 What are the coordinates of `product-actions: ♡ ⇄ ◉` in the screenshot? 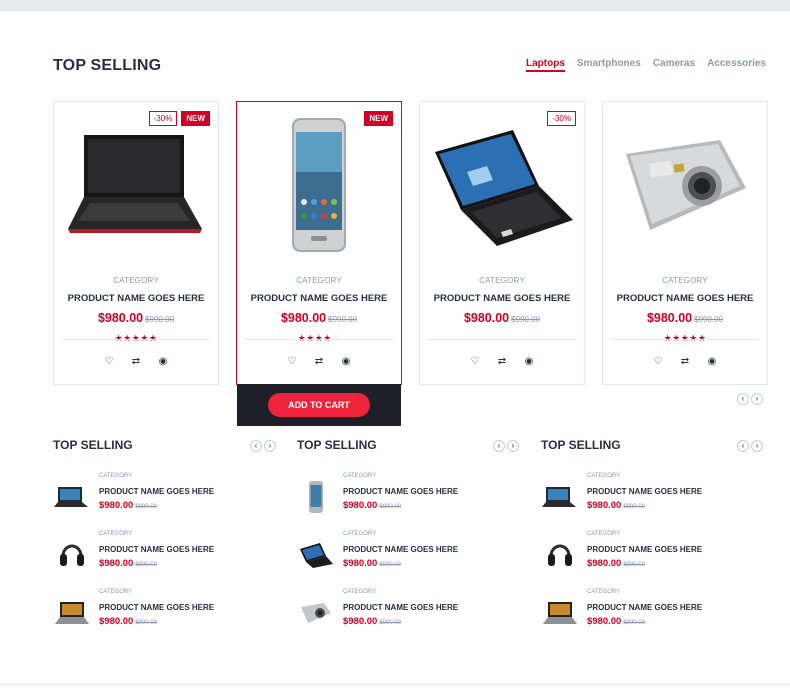 It's located at (502, 361).